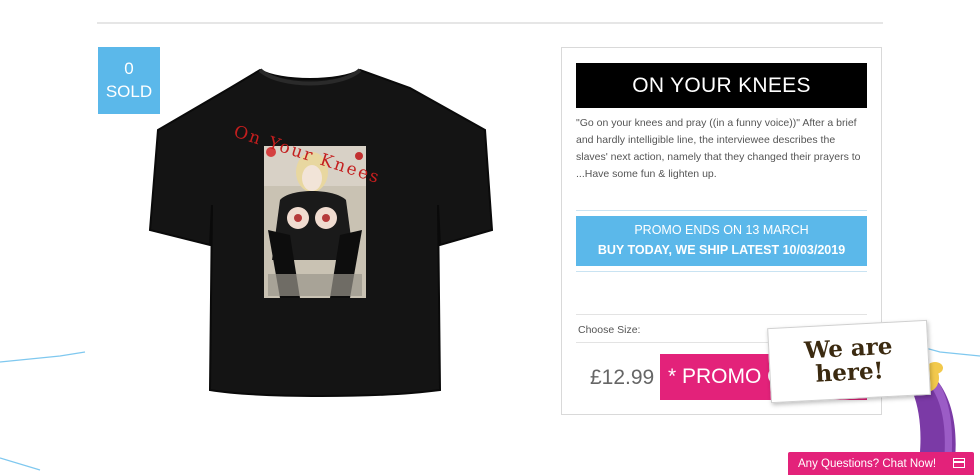 The width and height of the screenshot is (980, 475). Describe the element at coordinates (721, 314) in the screenshot. I see `size-divider-top` at that location.